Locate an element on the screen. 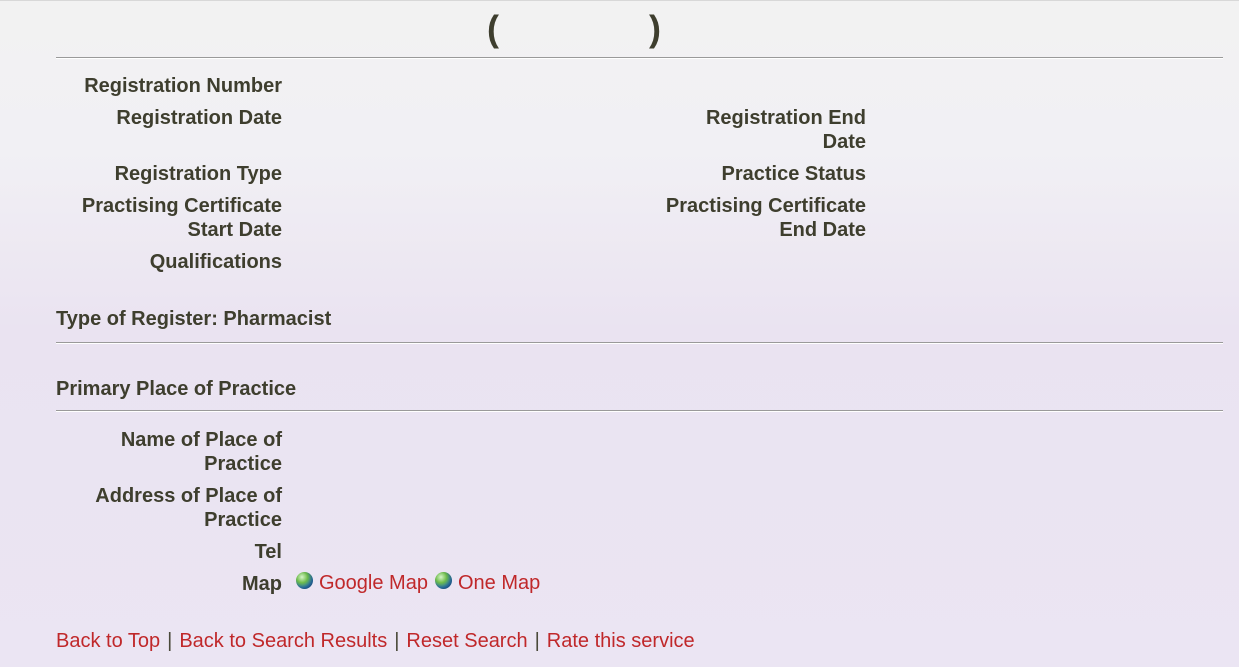 The width and height of the screenshot is (1239, 667). label-registration-end-date: Registration End Date is located at coordinates (733, 130).